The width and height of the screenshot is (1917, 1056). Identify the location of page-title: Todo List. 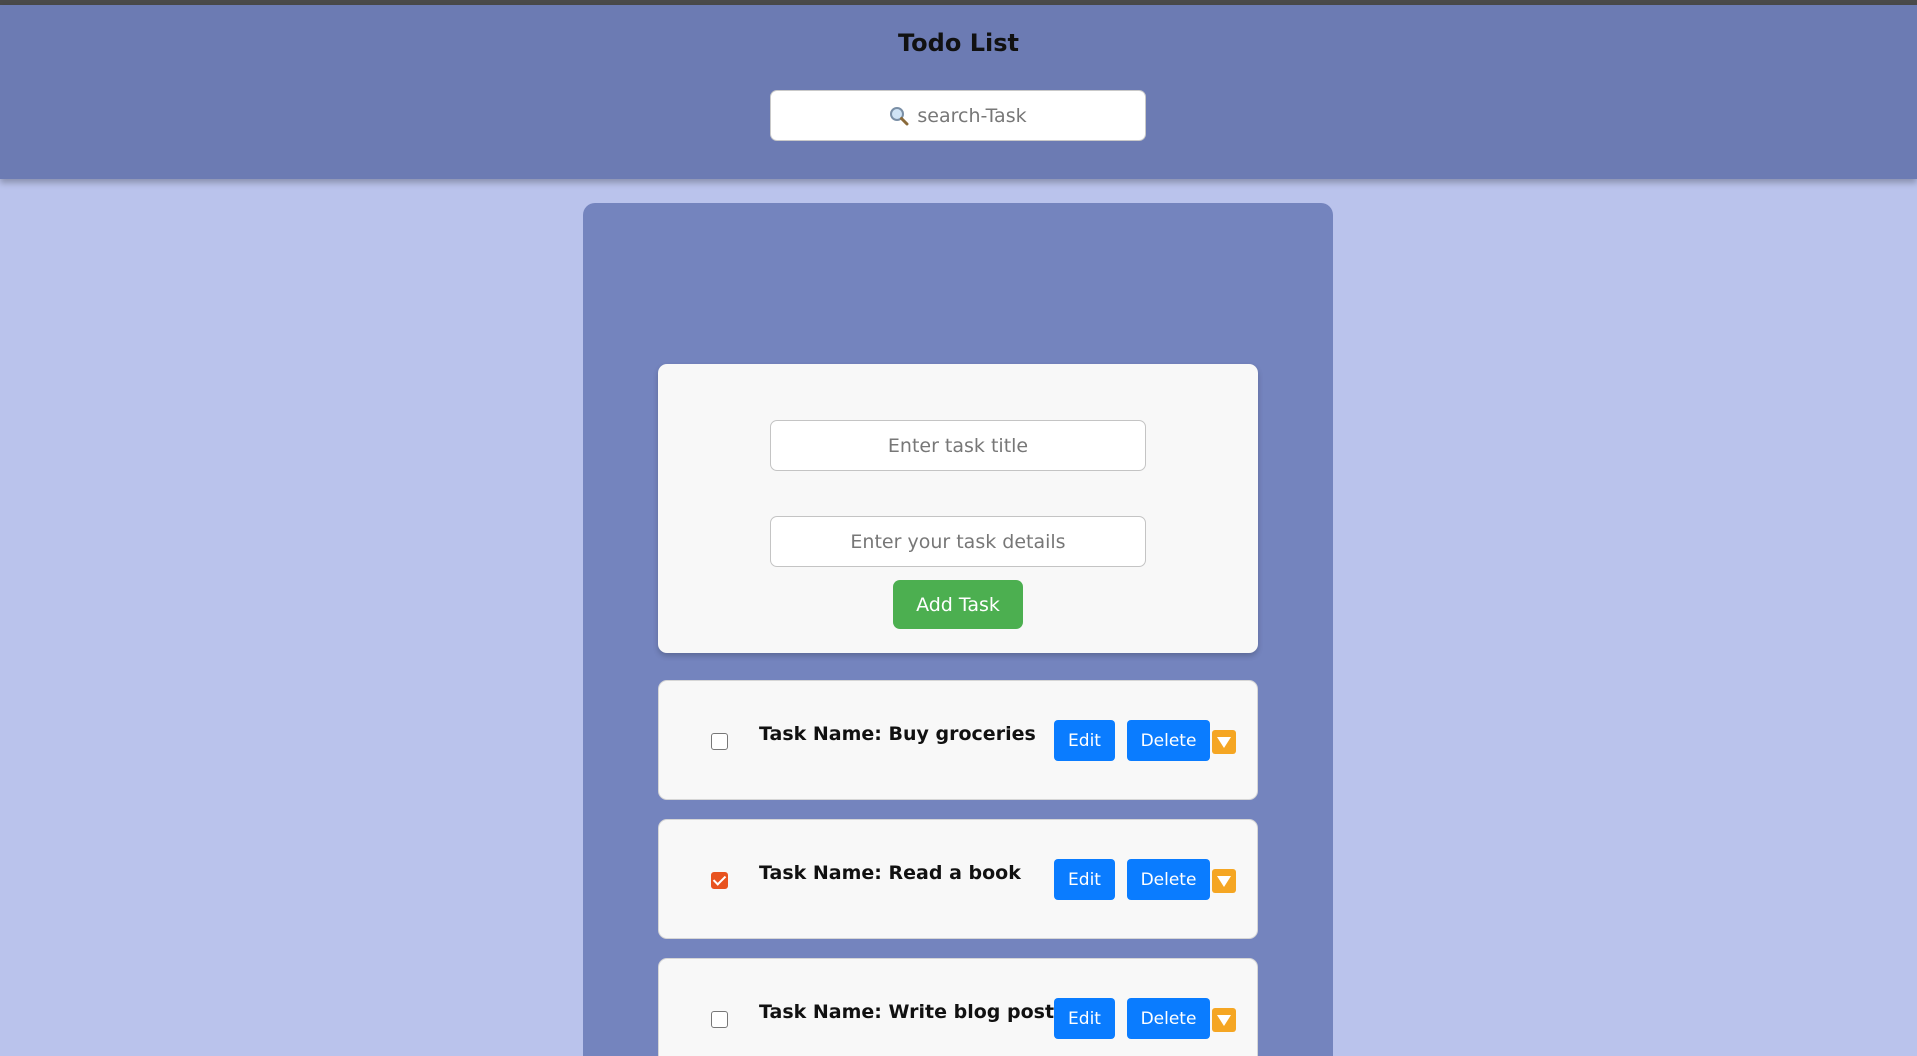
(958, 43).